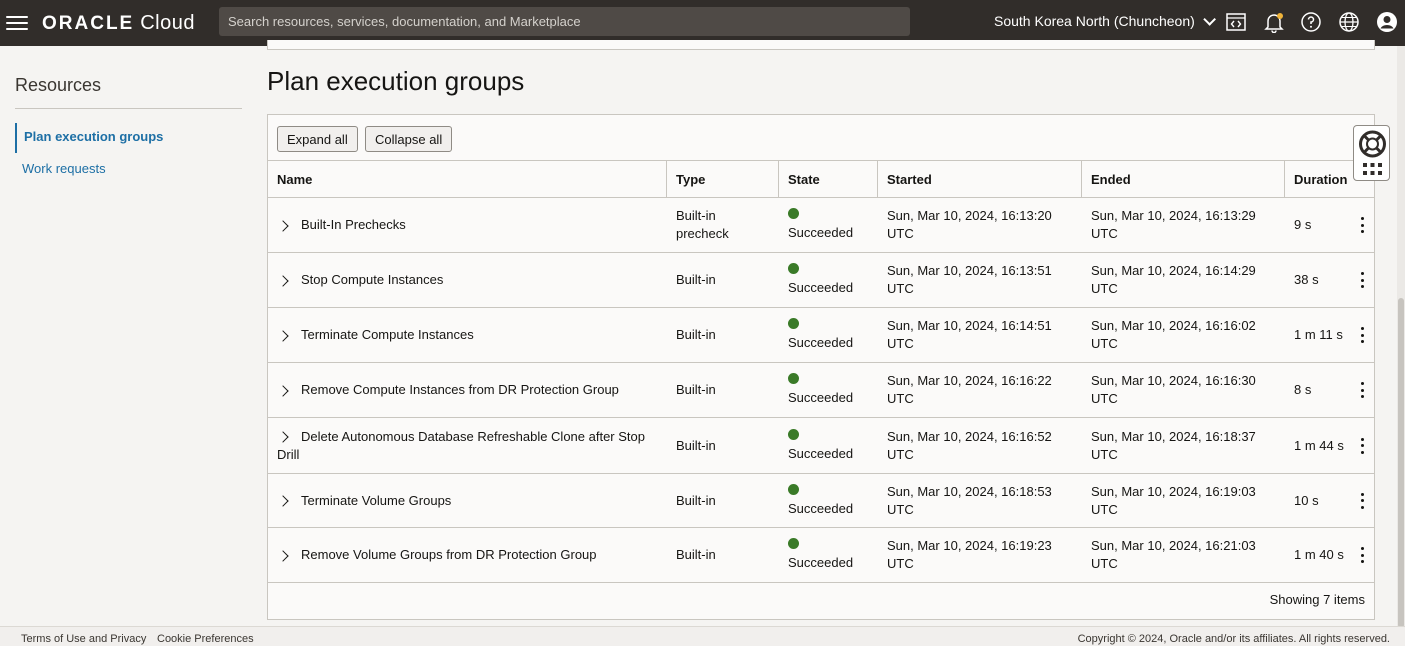  Describe the element at coordinates (1311, 22) in the screenshot. I see `help-icon` at that location.